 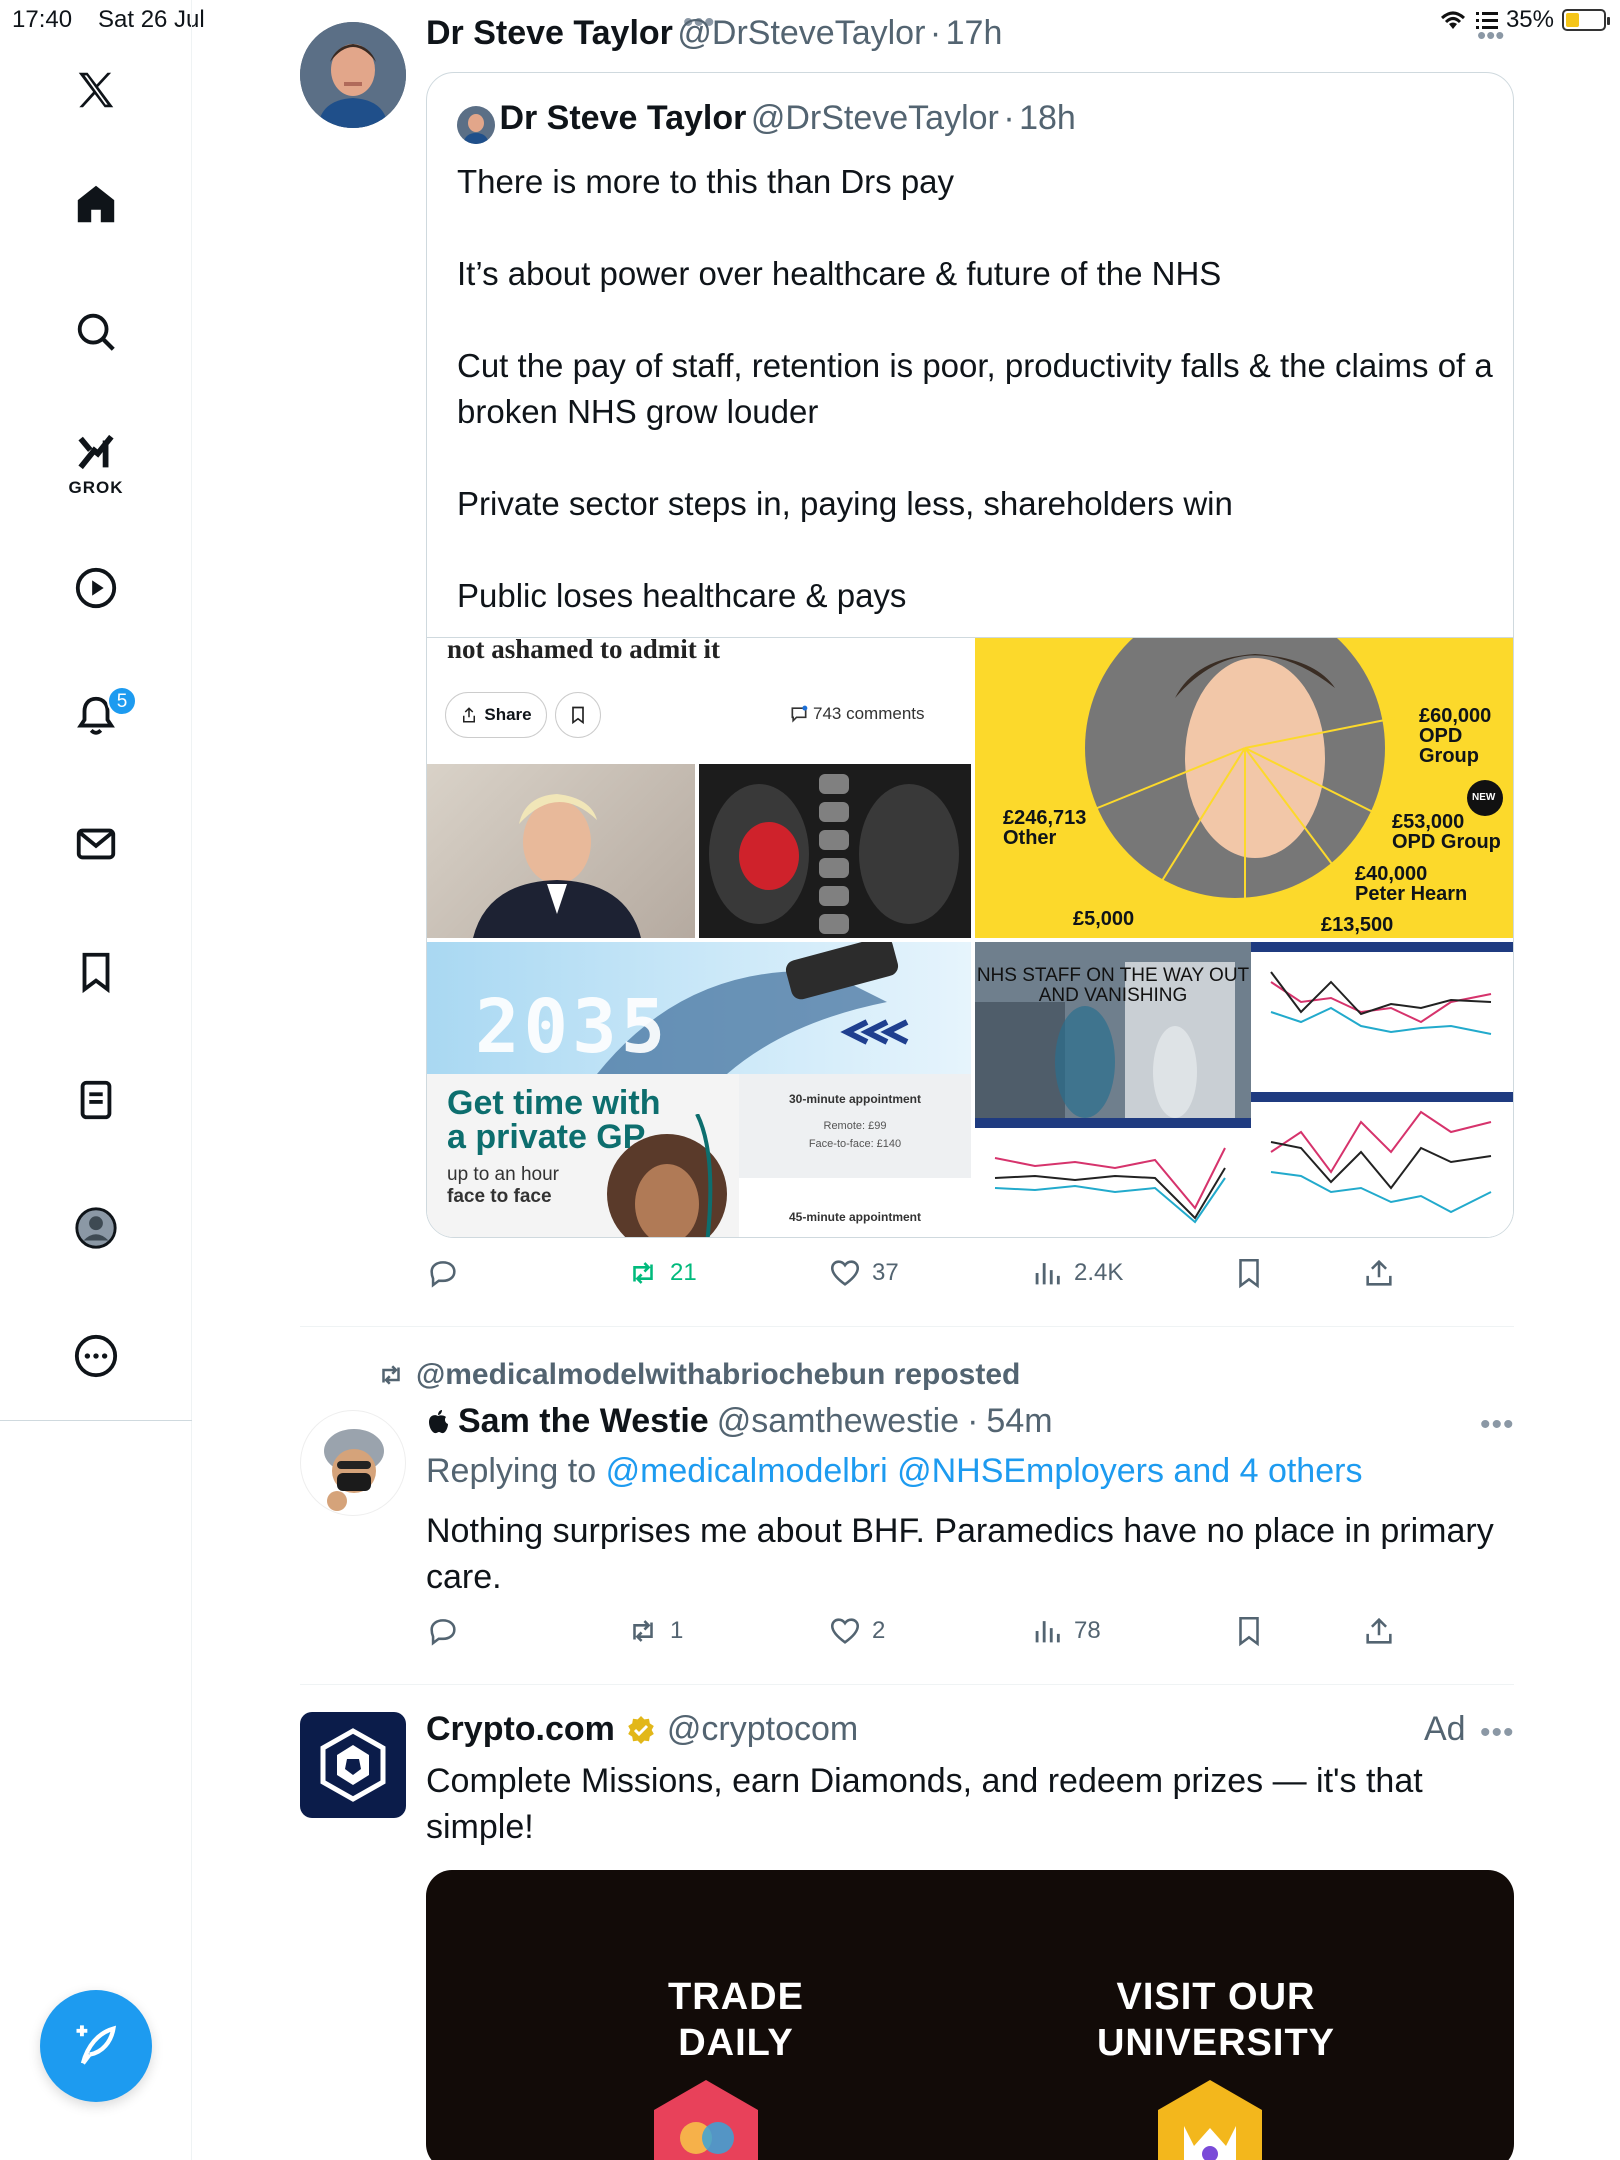 What do you see at coordinates (554, 1120) in the screenshot?
I see `gp-headline: Get time with a private GP` at bounding box center [554, 1120].